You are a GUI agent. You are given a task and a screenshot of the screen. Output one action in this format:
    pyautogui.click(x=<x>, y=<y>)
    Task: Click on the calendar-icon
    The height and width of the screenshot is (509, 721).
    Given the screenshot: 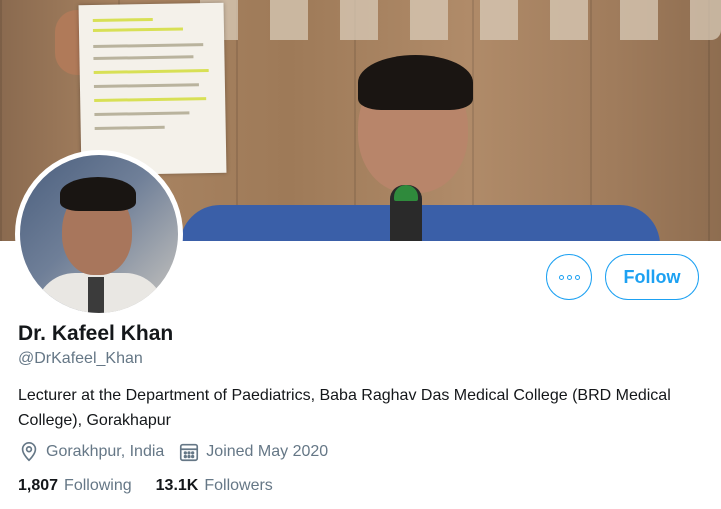 What is the action you would take?
    pyautogui.click(x=189, y=452)
    